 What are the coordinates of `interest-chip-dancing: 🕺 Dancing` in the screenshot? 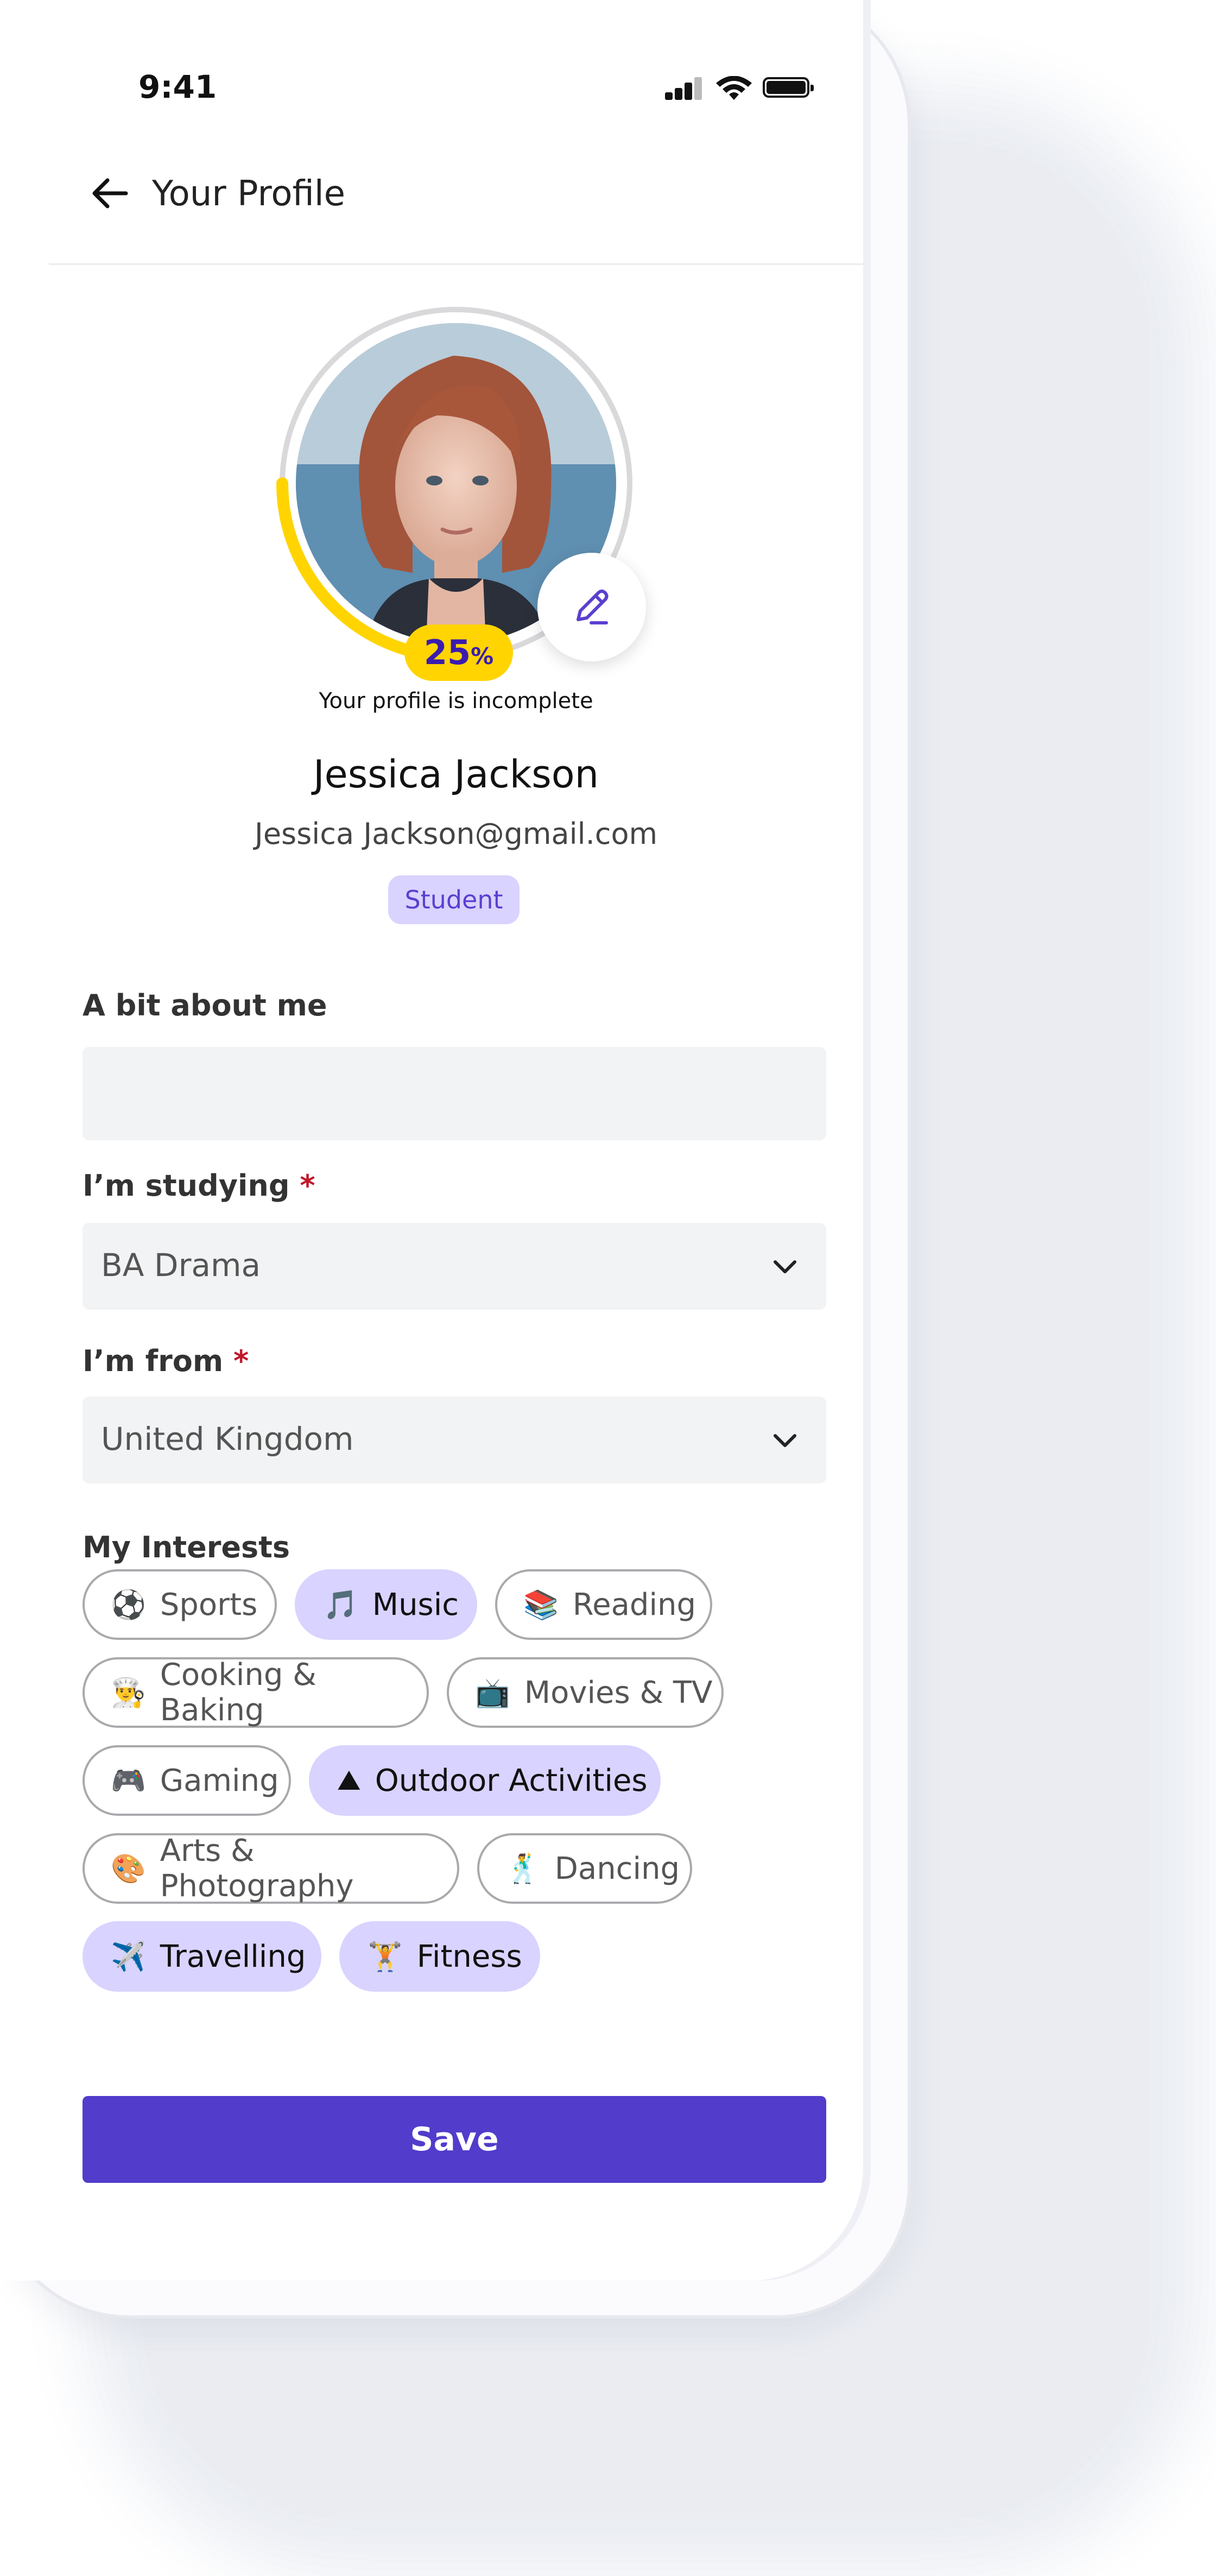 It's located at (584, 1869).